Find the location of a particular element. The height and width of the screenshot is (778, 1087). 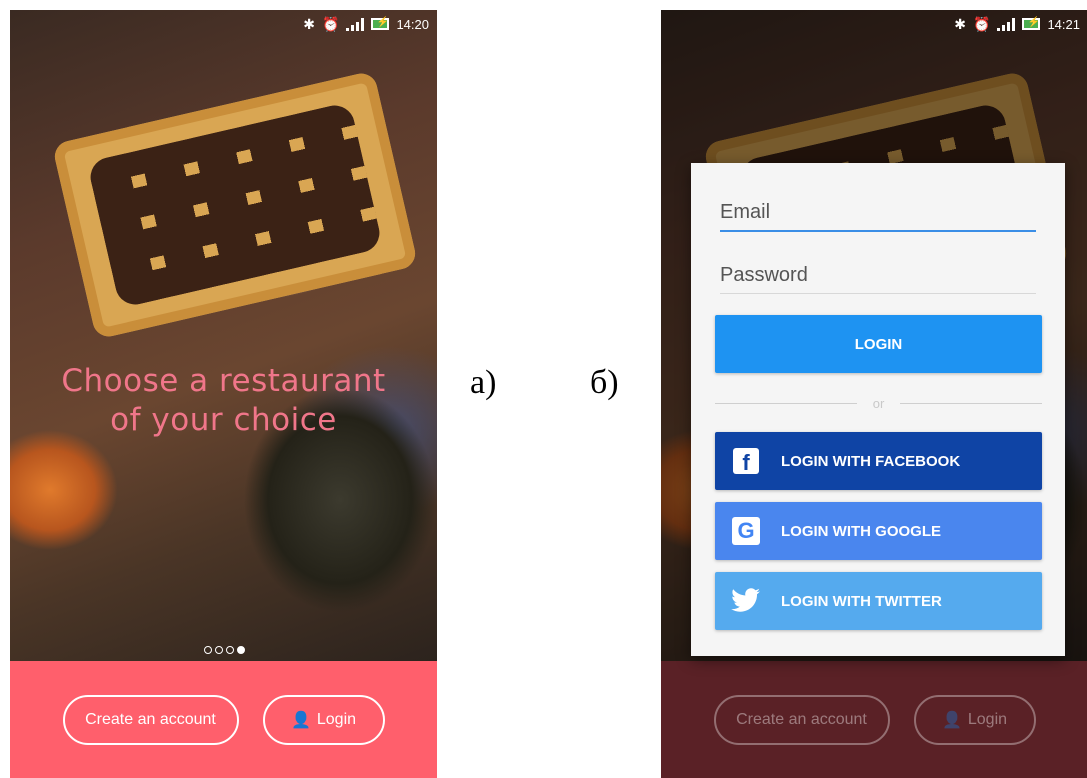

carousel-indicator is located at coordinates (224, 650).